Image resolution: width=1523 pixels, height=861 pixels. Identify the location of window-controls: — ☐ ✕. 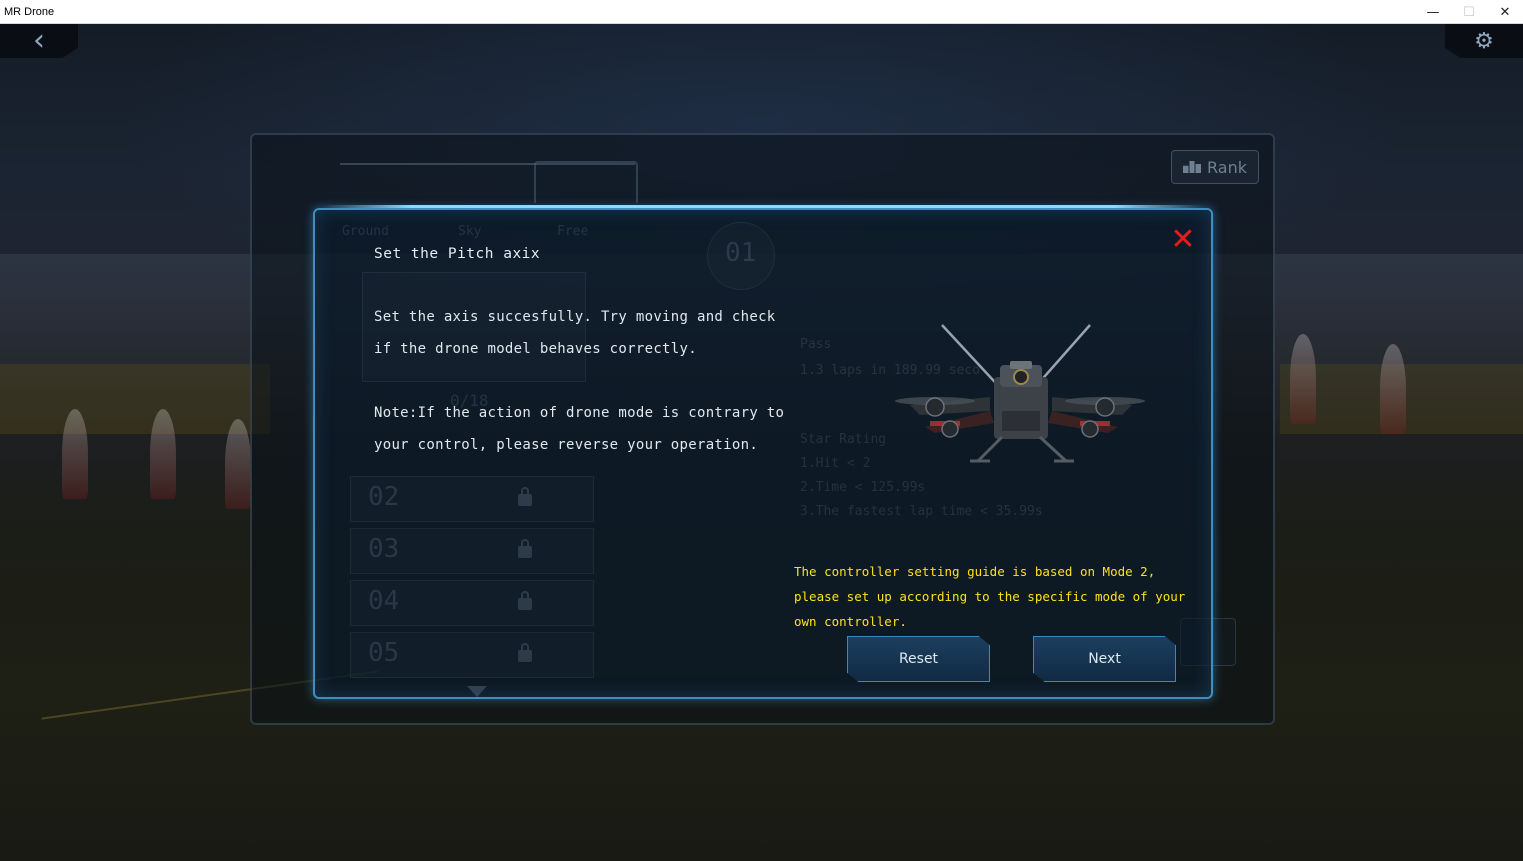
(1469, 12).